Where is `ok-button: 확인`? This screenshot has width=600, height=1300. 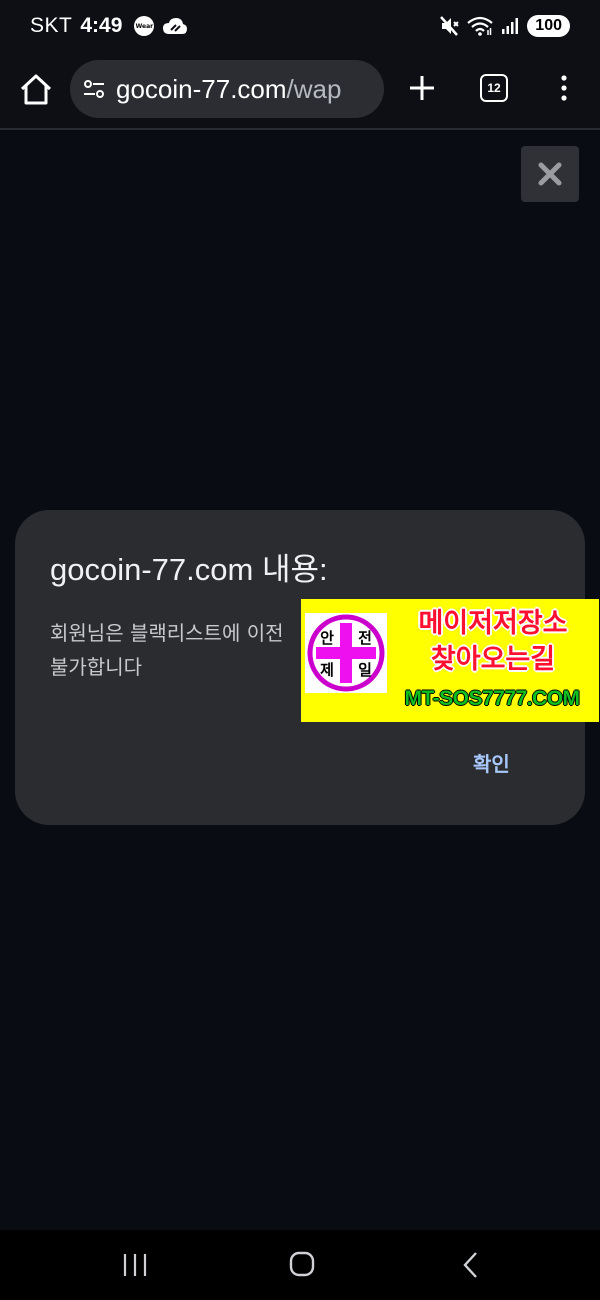
ok-button: 확인 is located at coordinates (491, 762).